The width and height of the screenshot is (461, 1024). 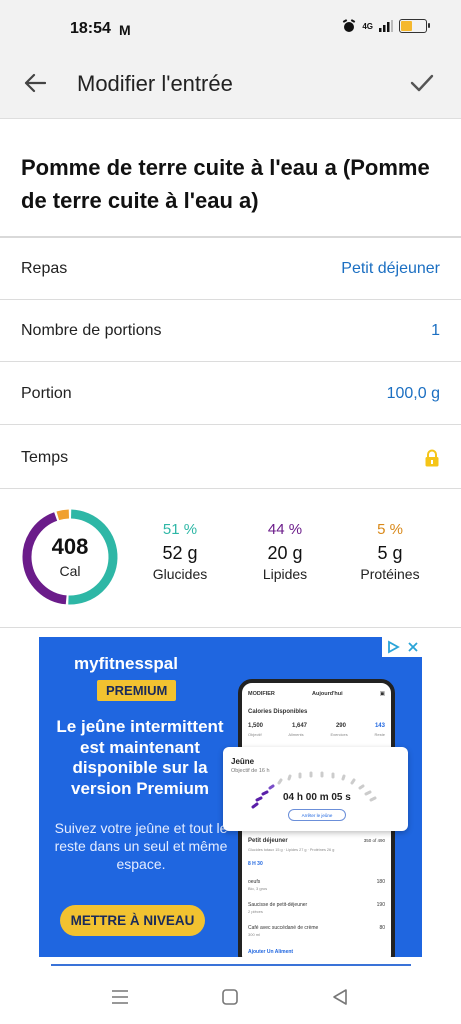 I want to click on check-icon, so click(x=422, y=83).